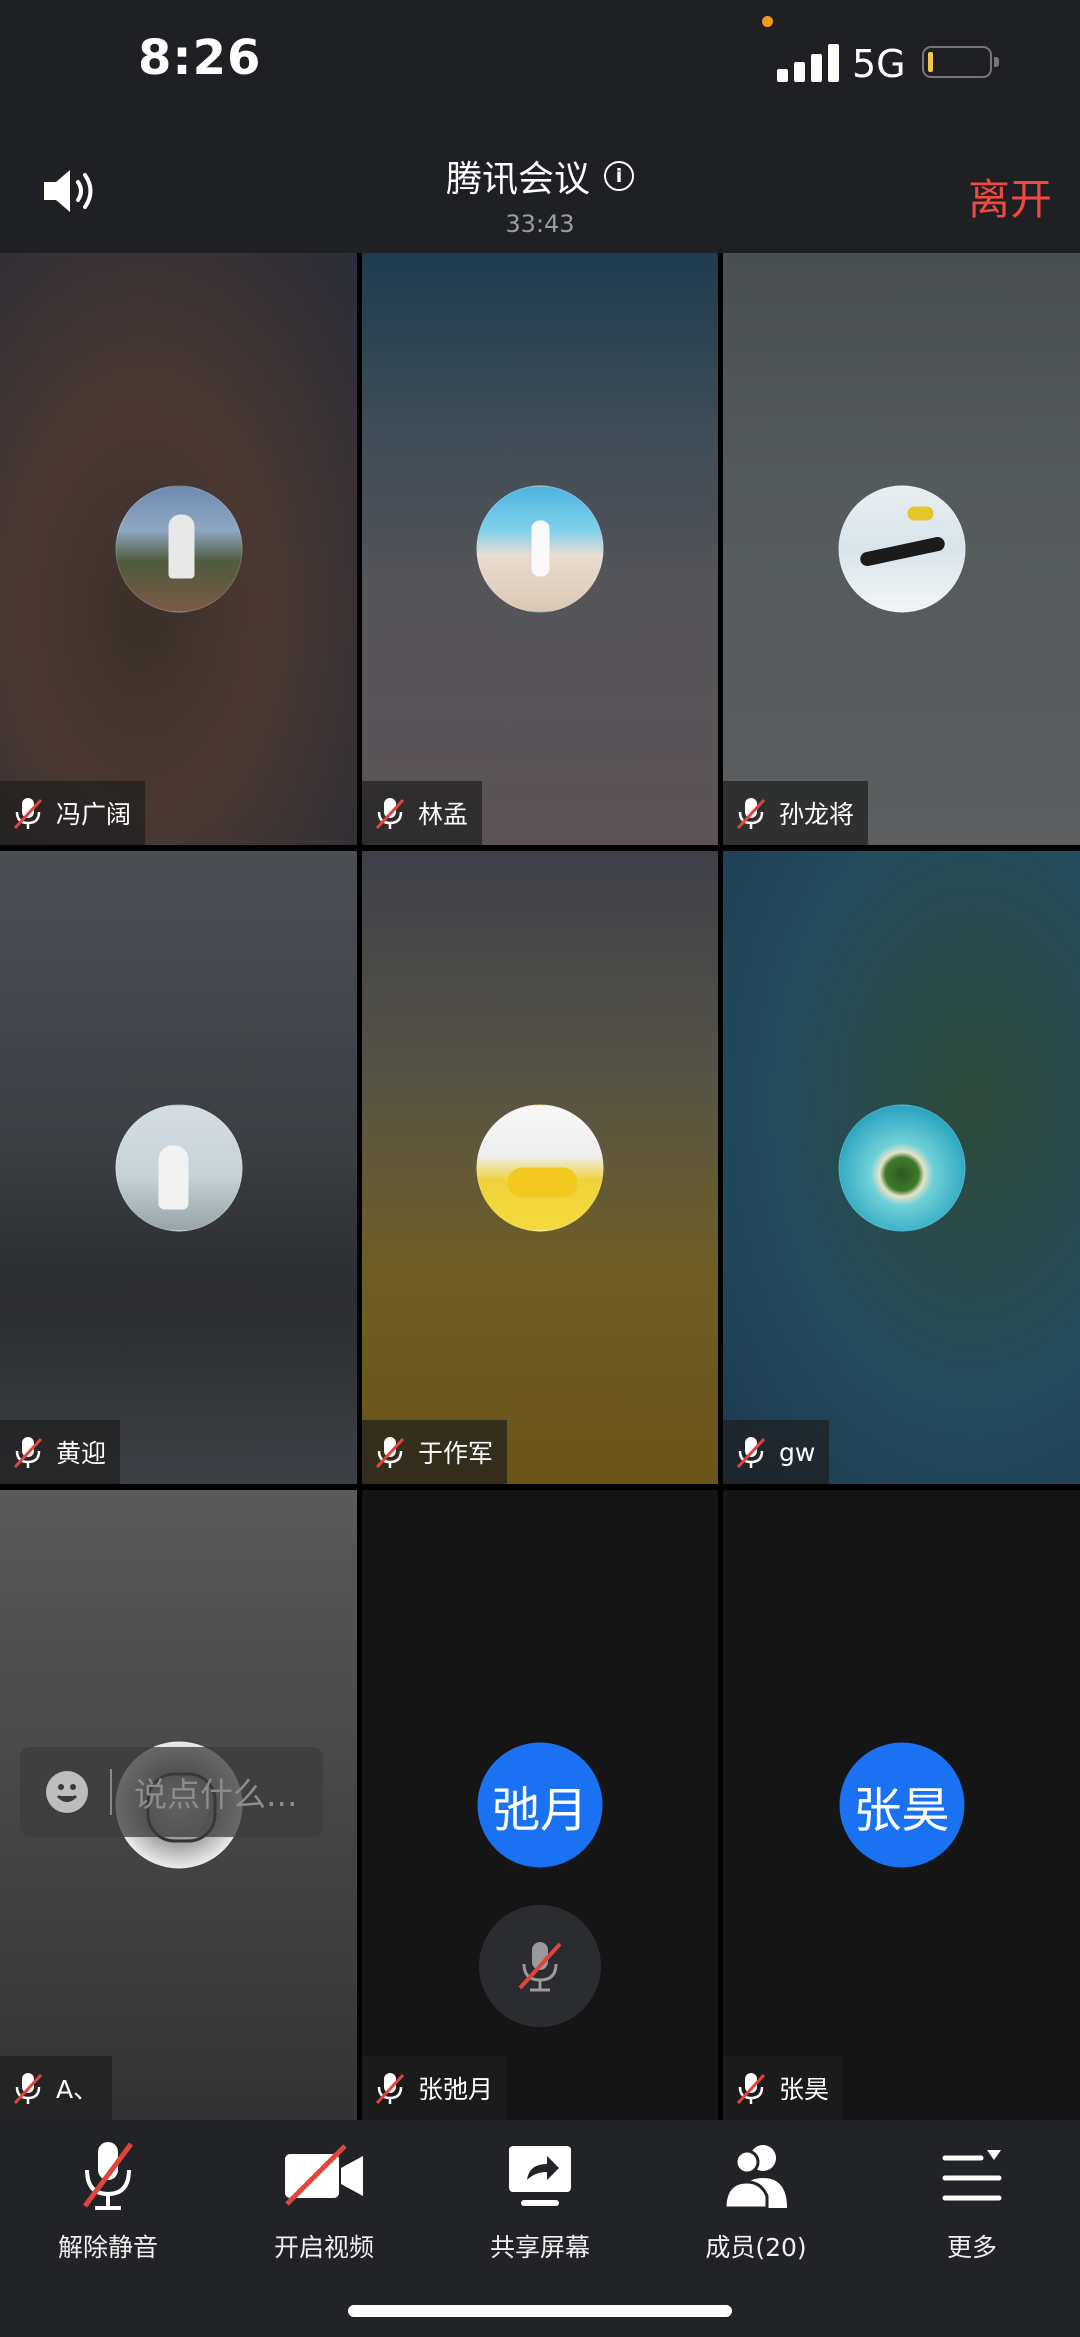 The height and width of the screenshot is (2337, 1080). Describe the element at coordinates (971, 2247) in the screenshot. I see `more-label: 更多` at that location.